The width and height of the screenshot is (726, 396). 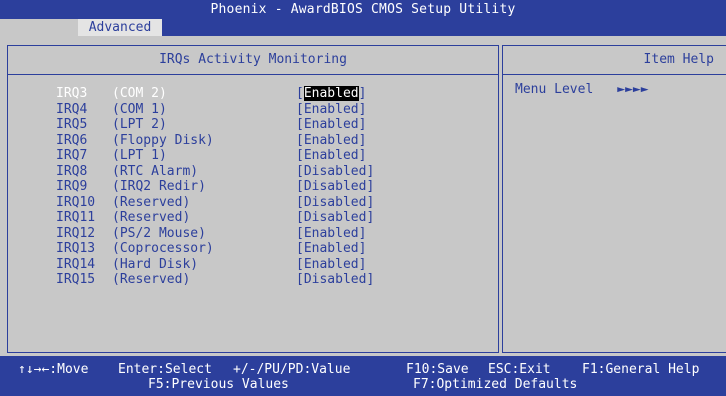 I want to click on footer-select-hint: Enter:Select, so click(x=165, y=369).